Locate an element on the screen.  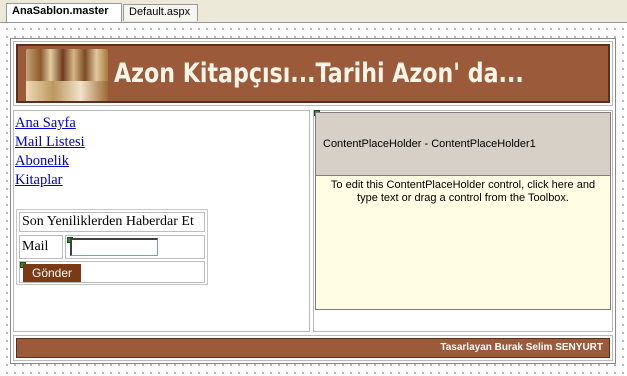
navigation-links: Ana Sayfa Mail Listesi Abonelik Kitaplar is located at coordinates (49, 152).